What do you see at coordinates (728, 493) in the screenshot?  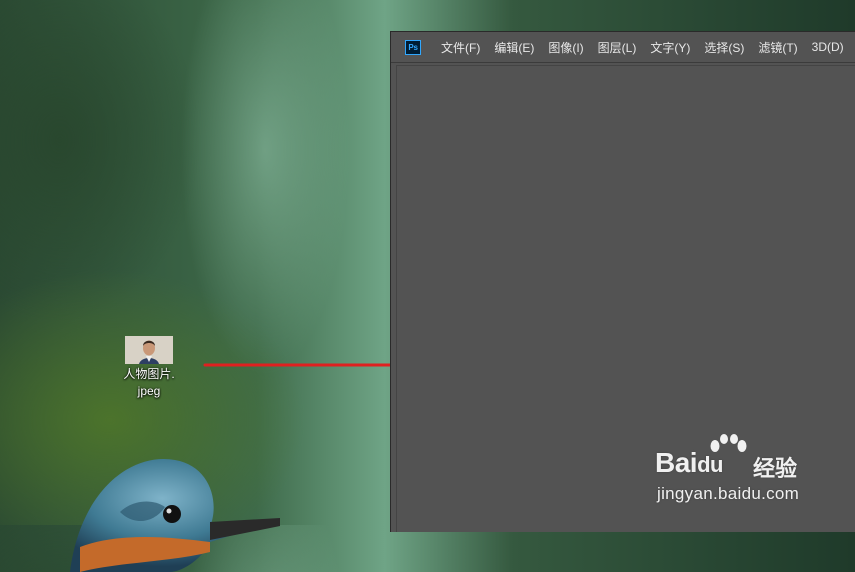 I see `watermark-url: jingyan.baidu.com` at bounding box center [728, 493].